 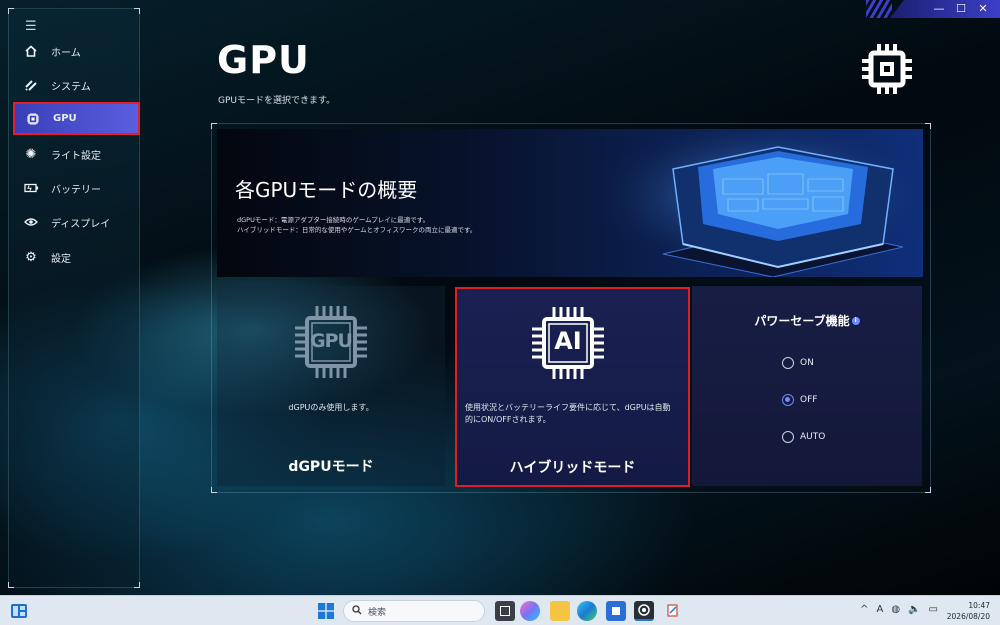 I want to click on ai-chip-icon: AI, so click(x=568, y=343).